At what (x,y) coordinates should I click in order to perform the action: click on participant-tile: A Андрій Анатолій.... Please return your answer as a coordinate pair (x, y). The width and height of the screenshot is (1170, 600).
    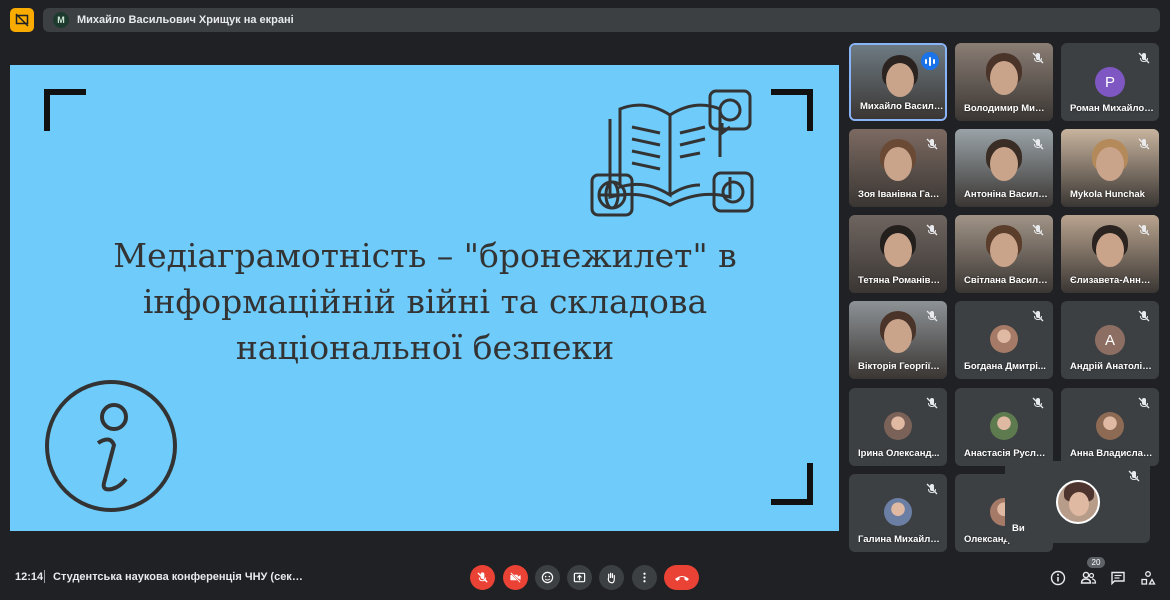
    Looking at the image, I should click on (1110, 340).